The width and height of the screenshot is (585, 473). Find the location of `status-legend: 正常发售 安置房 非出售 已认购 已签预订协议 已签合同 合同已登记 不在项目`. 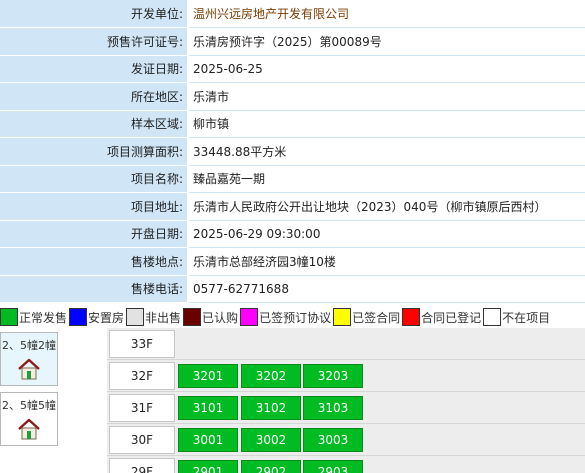

status-legend: 正常发售 安置房 非出售 已认购 已签预订协议 已签合同 合同已登记 不在项目 is located at coordinates (292, 317).